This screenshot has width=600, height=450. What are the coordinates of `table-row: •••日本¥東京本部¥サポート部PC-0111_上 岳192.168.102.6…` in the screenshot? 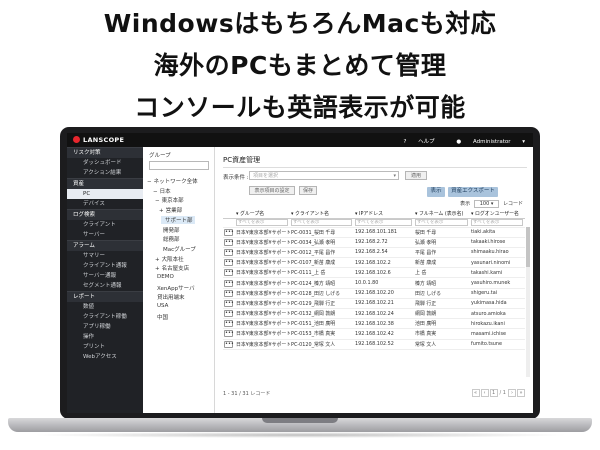 It's located at (374, 273).